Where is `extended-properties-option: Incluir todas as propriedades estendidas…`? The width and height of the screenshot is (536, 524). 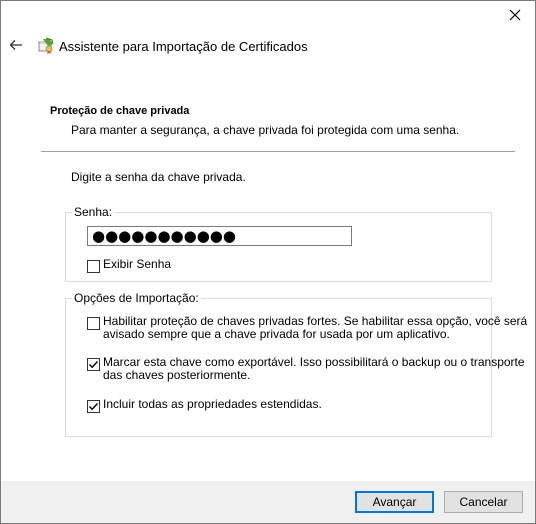 extended-properties-option: Incluir todas as propriedades estendidas… is located at coordinates (204, 405).